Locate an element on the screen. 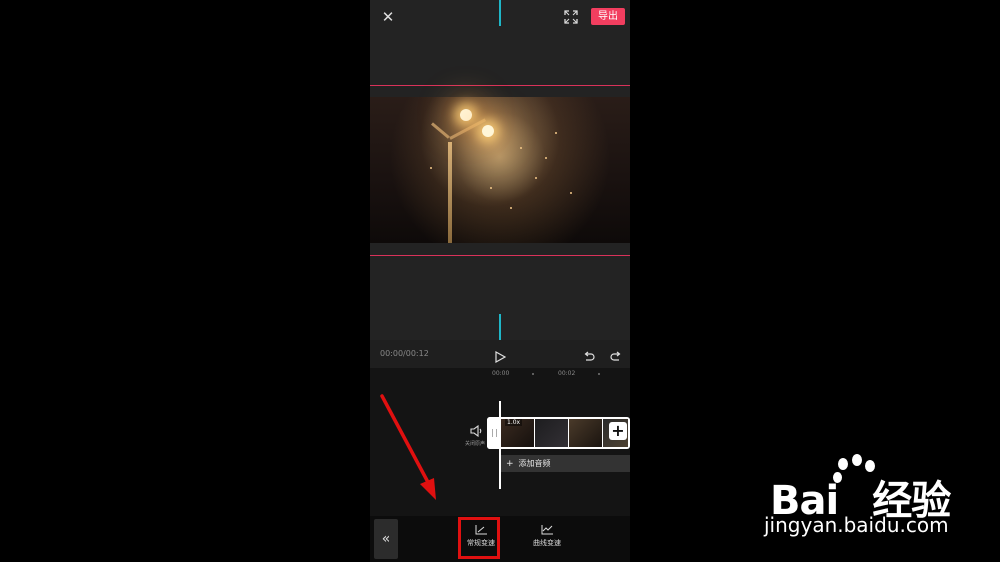  clip-speed-badge: 1.0x is located at coordinates (514, 422).